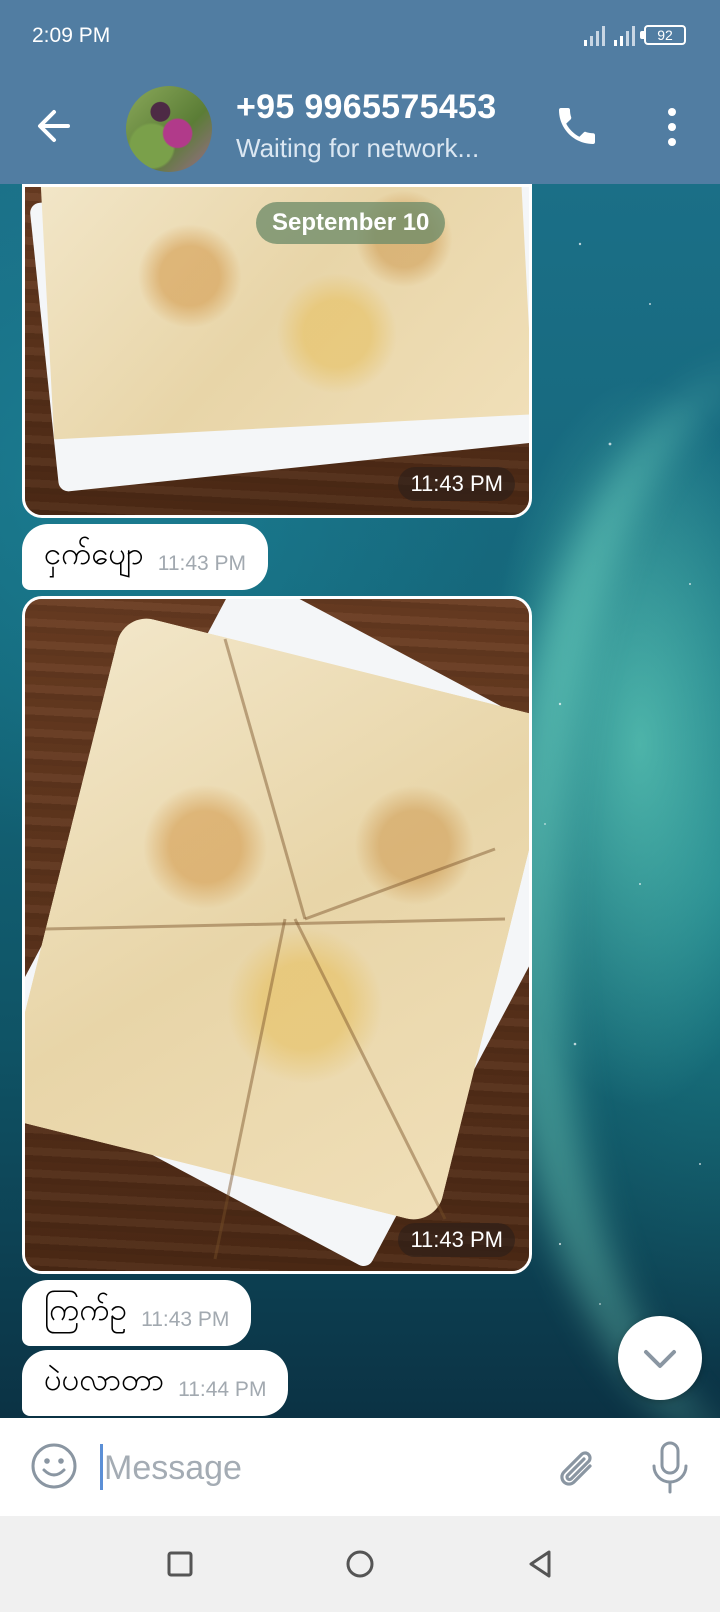  Describe the element at coordinates (180, 1564) in the screenshot. I see `square-icon` at that location.